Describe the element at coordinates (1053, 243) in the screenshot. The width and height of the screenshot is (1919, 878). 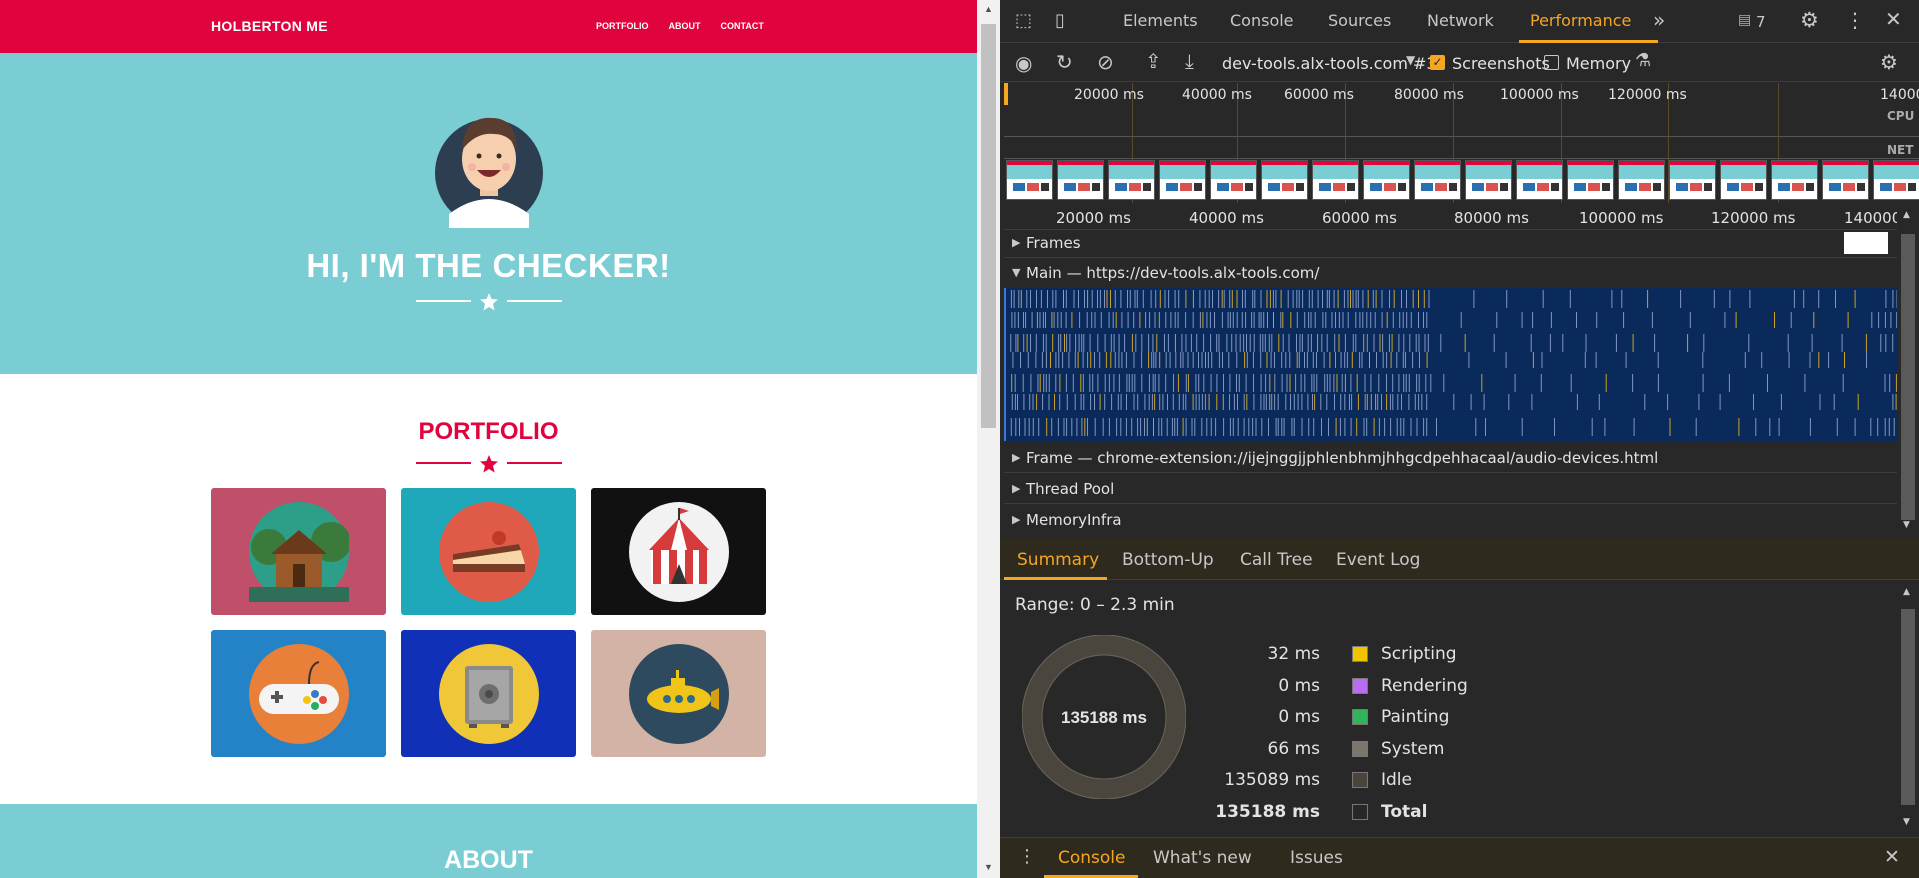
I see `track-frames-label: Frames` at that location.